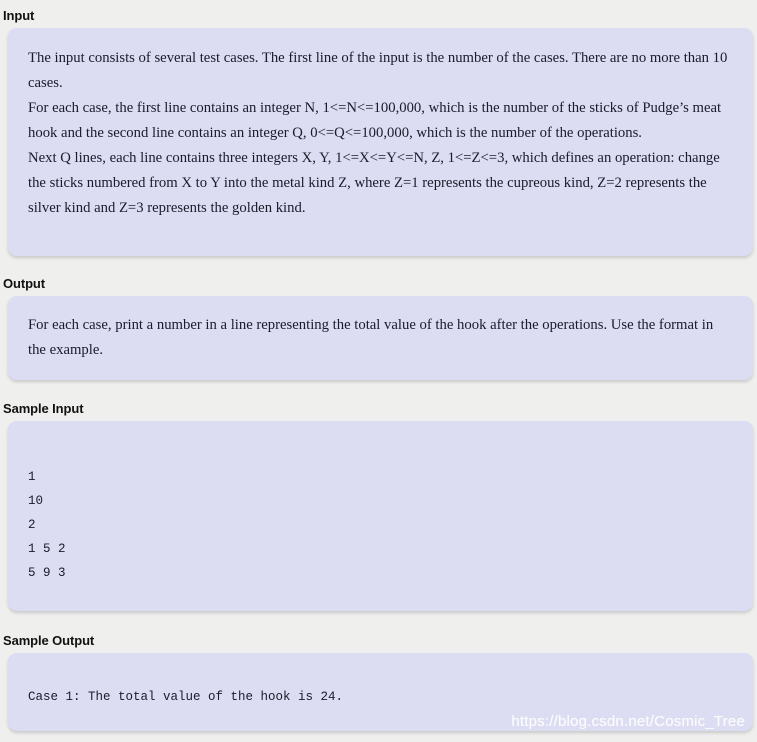 This screenshot has width=757, height=742. Describe the element at coordinates (24, 283) in the screenshot. I see `section-heading-output: Output` at that location.